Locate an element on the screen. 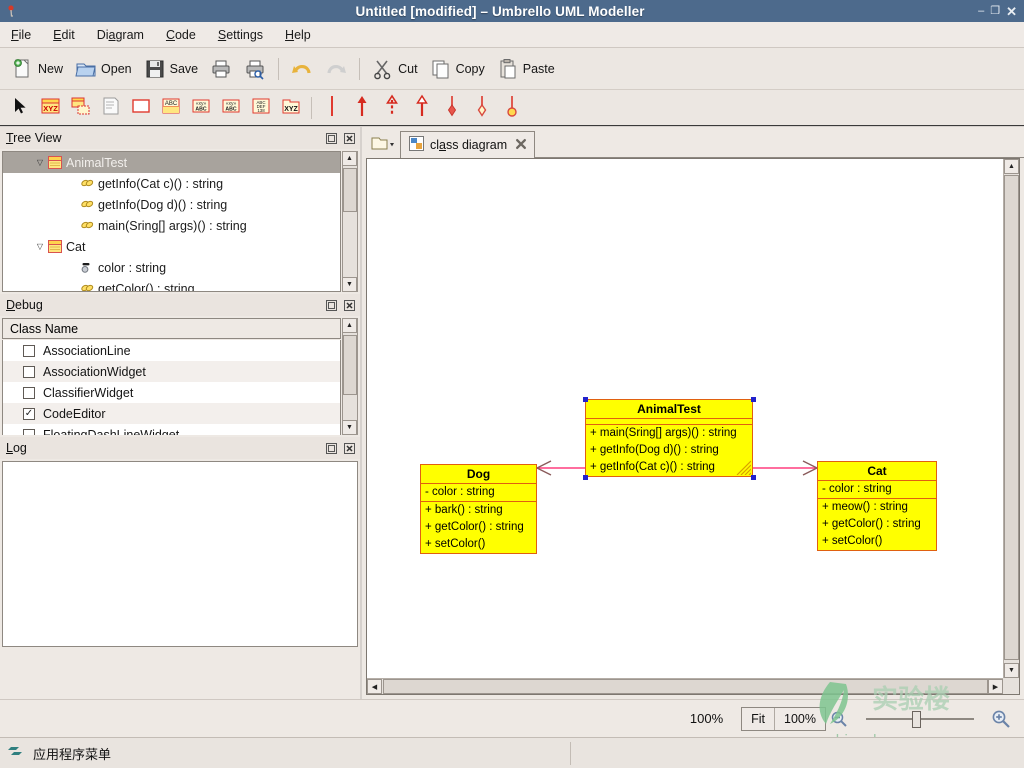 This screenshot has height=768, width=1024. tree-node: ▽ Cat is located at coordinates (171, 246).